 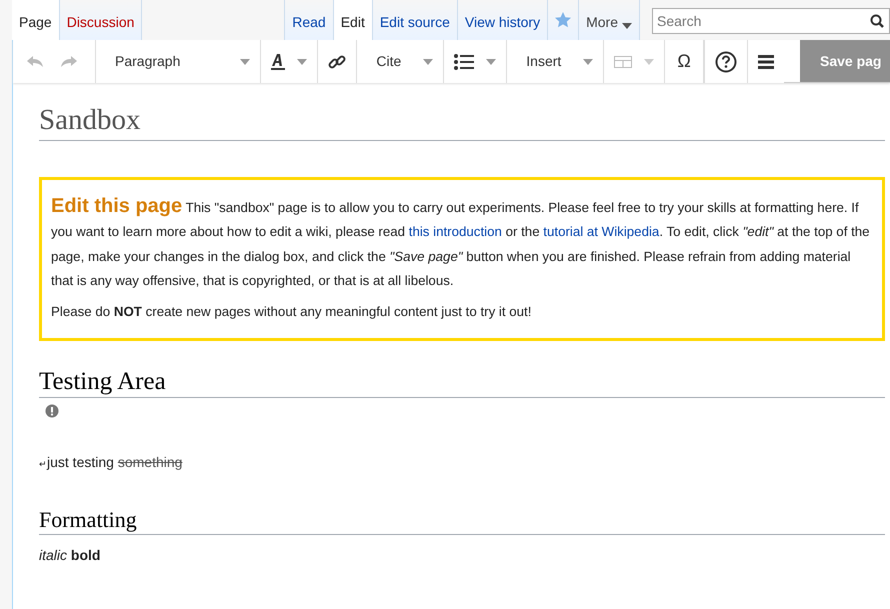 I want to click on notice-title: Edit this page, so click(x=116, y=205).